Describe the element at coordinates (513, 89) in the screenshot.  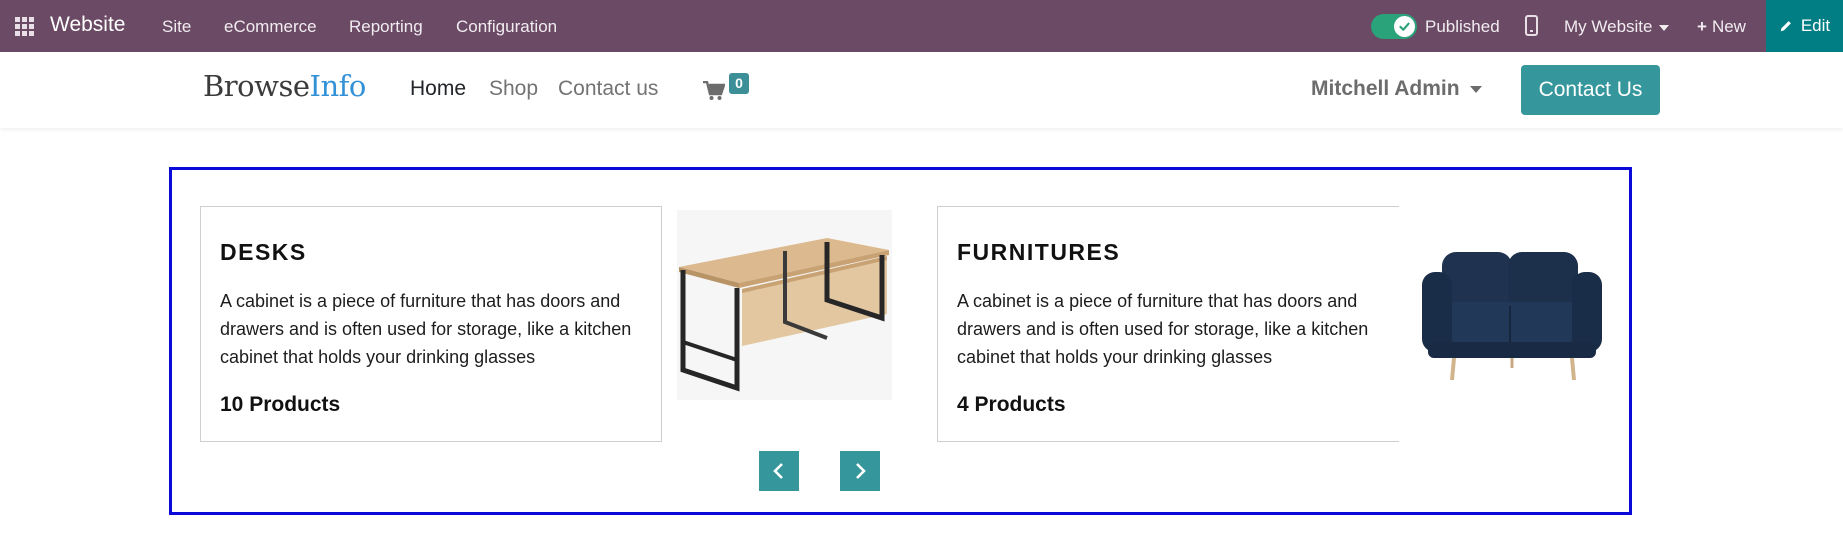
I see `nav-shop: Shop` at that location.